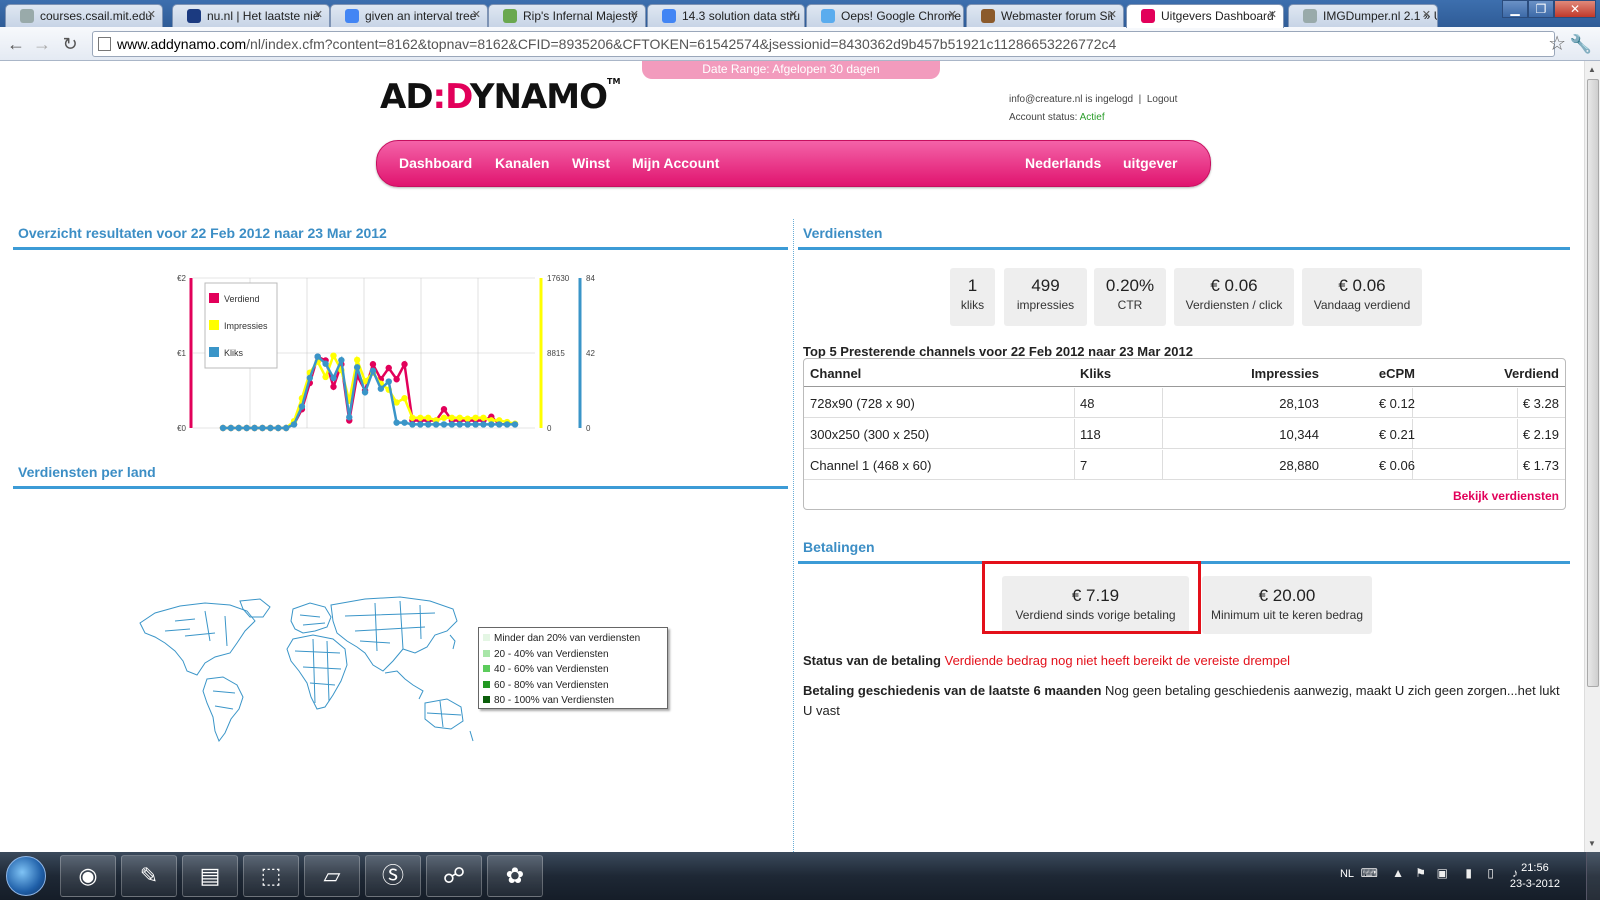 The height and width of the screenshot is (900, 1600). What do you see at coordinates (1490, 873) in the screenshot?
I see `power-icon: ▯` at bounding box center [1490, 873].